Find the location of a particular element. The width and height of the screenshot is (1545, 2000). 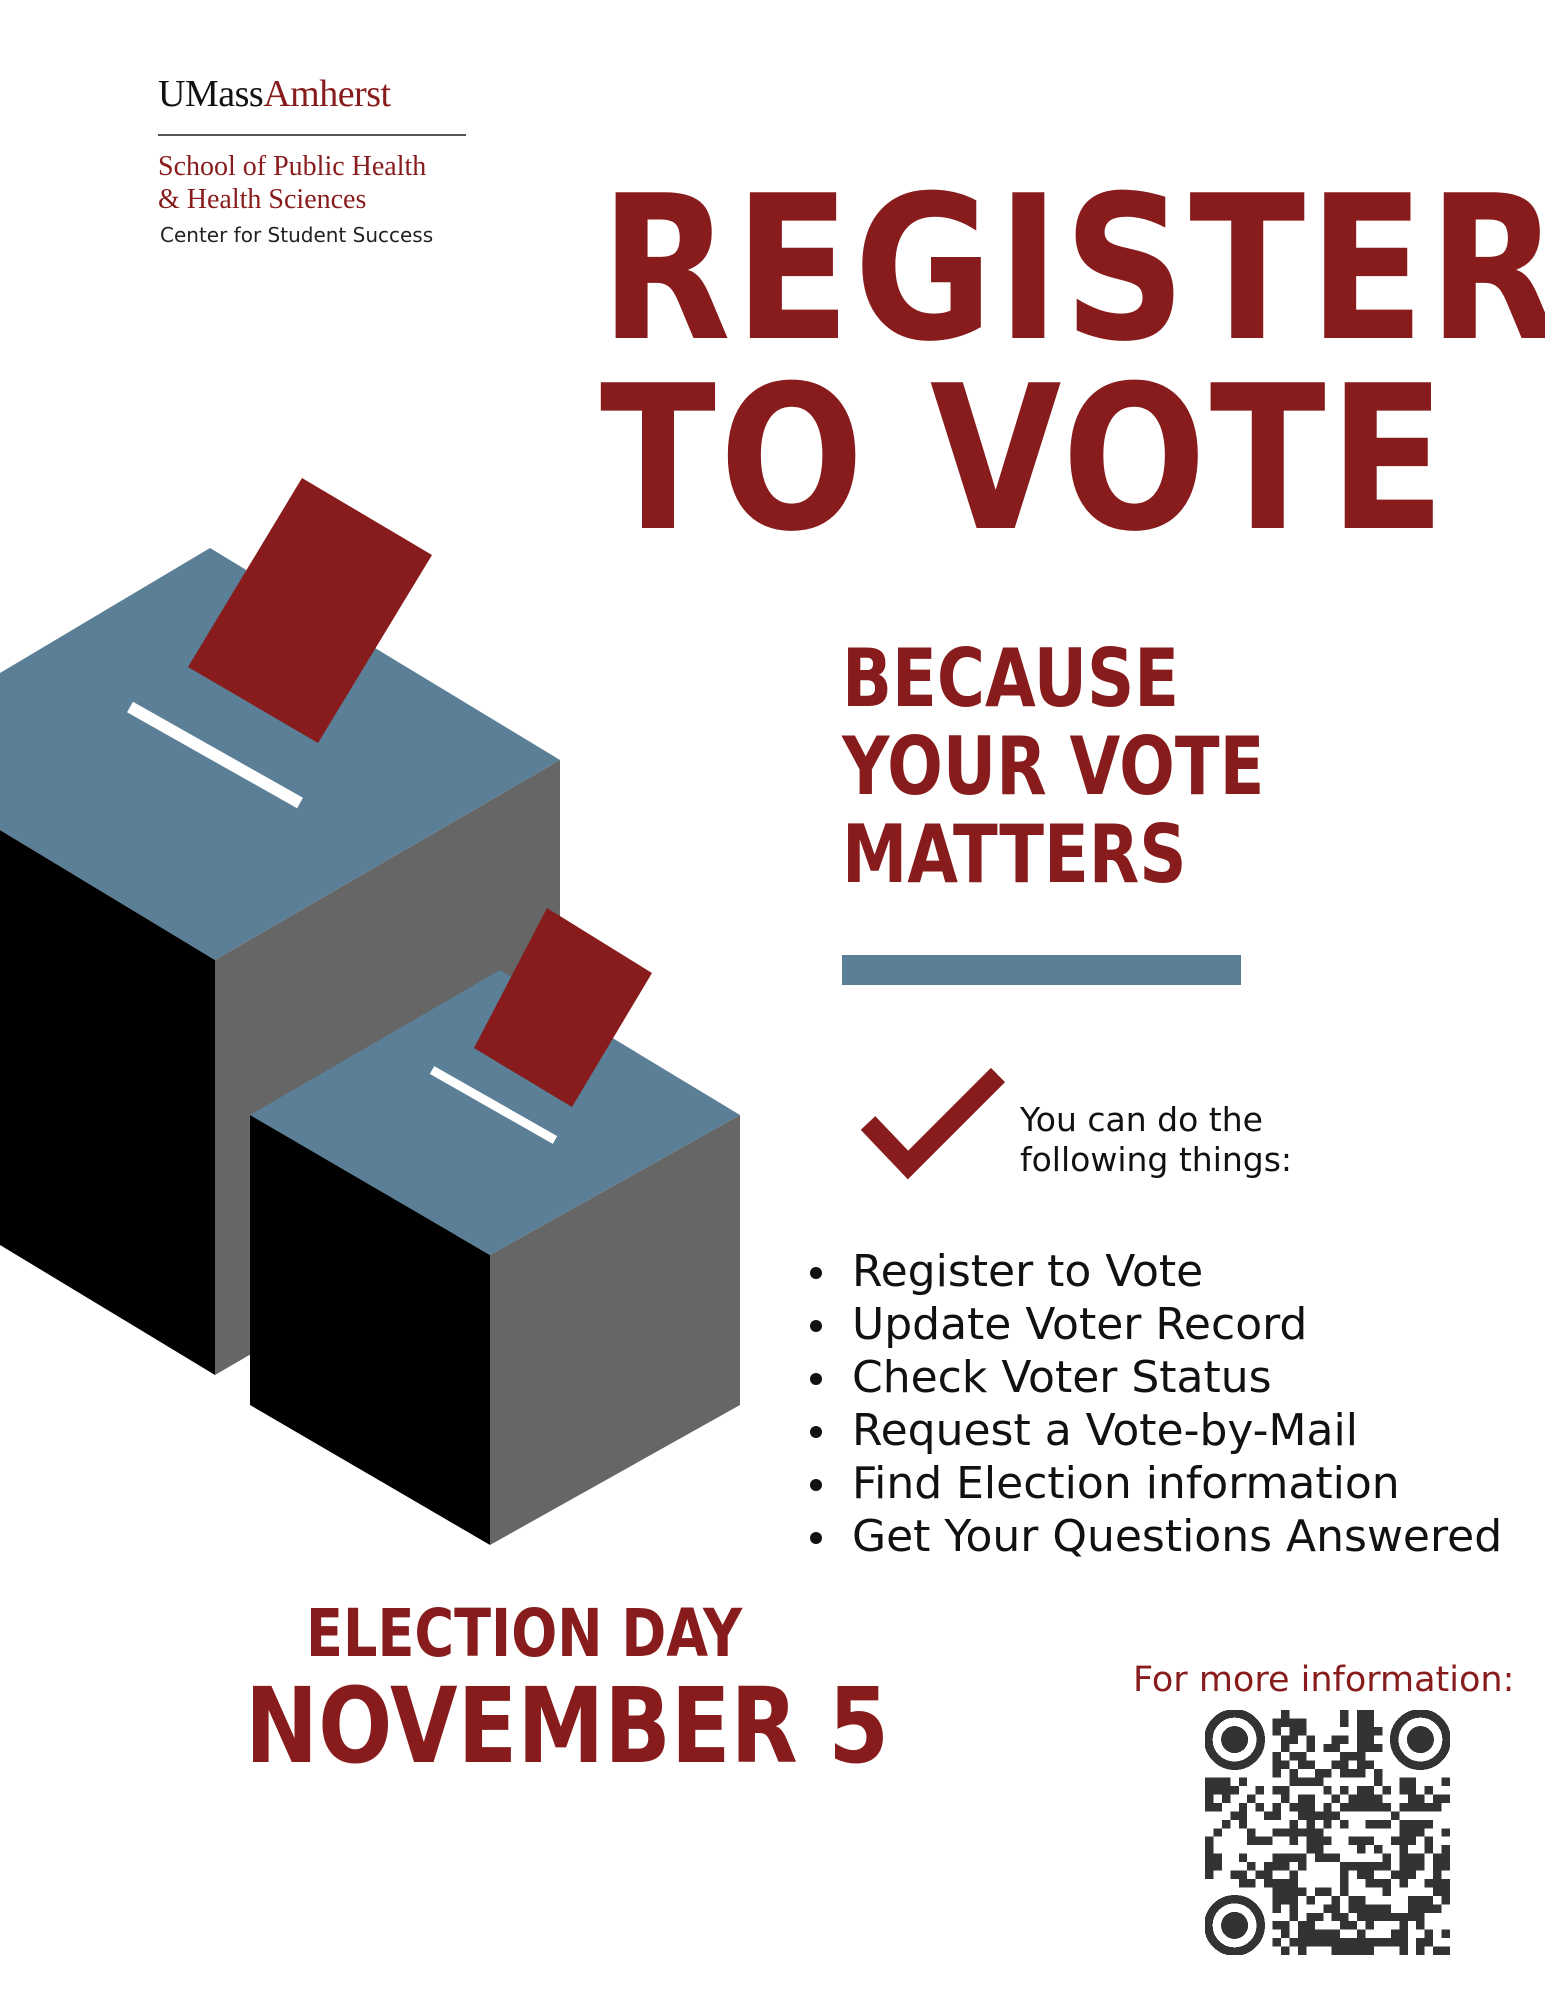

center-name: Center for Student Success is located at coordinates (297, 235).